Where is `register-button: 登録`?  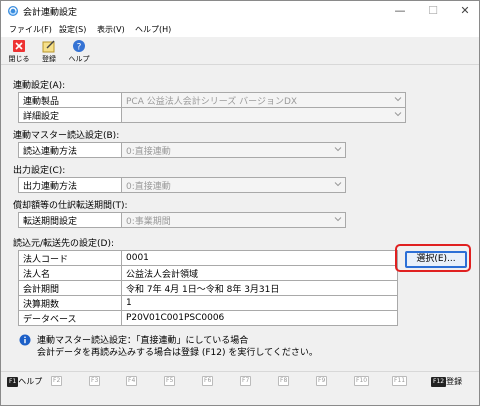
register-button: 登録 is located at coordinates (49, 51).